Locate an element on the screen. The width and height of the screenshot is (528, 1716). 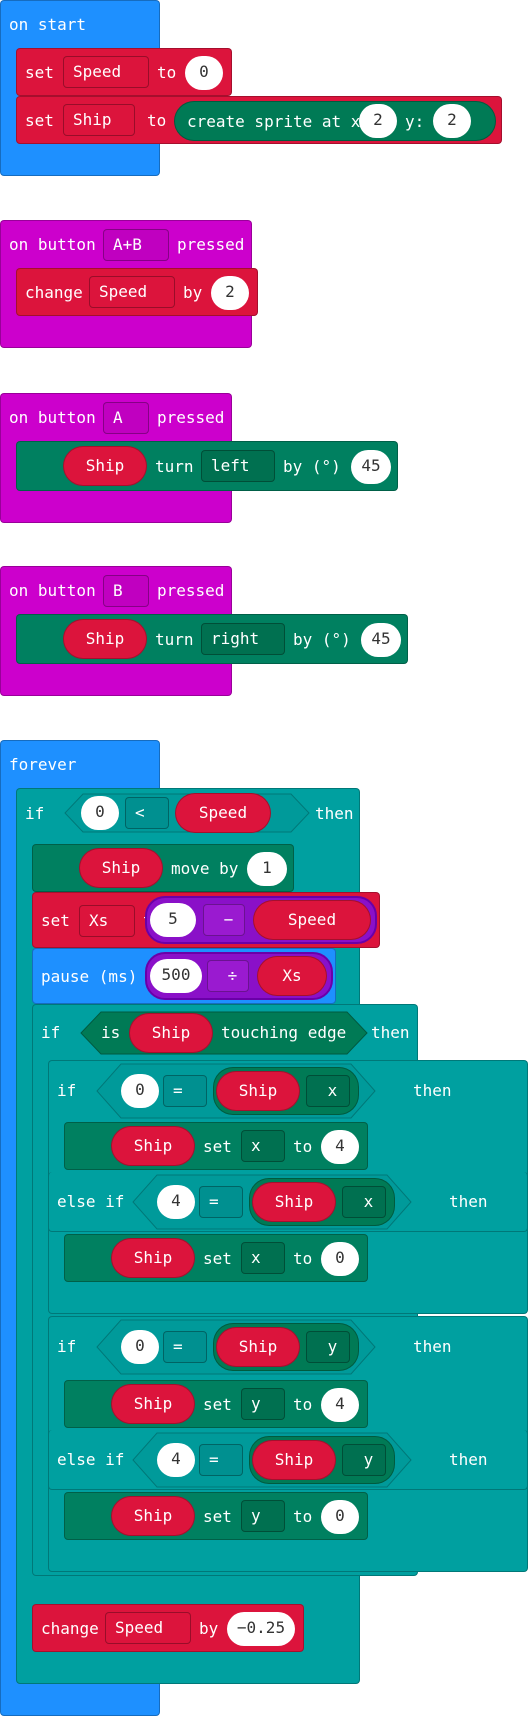
variable-dropdown: Xs is located at coordinates (107, 921).